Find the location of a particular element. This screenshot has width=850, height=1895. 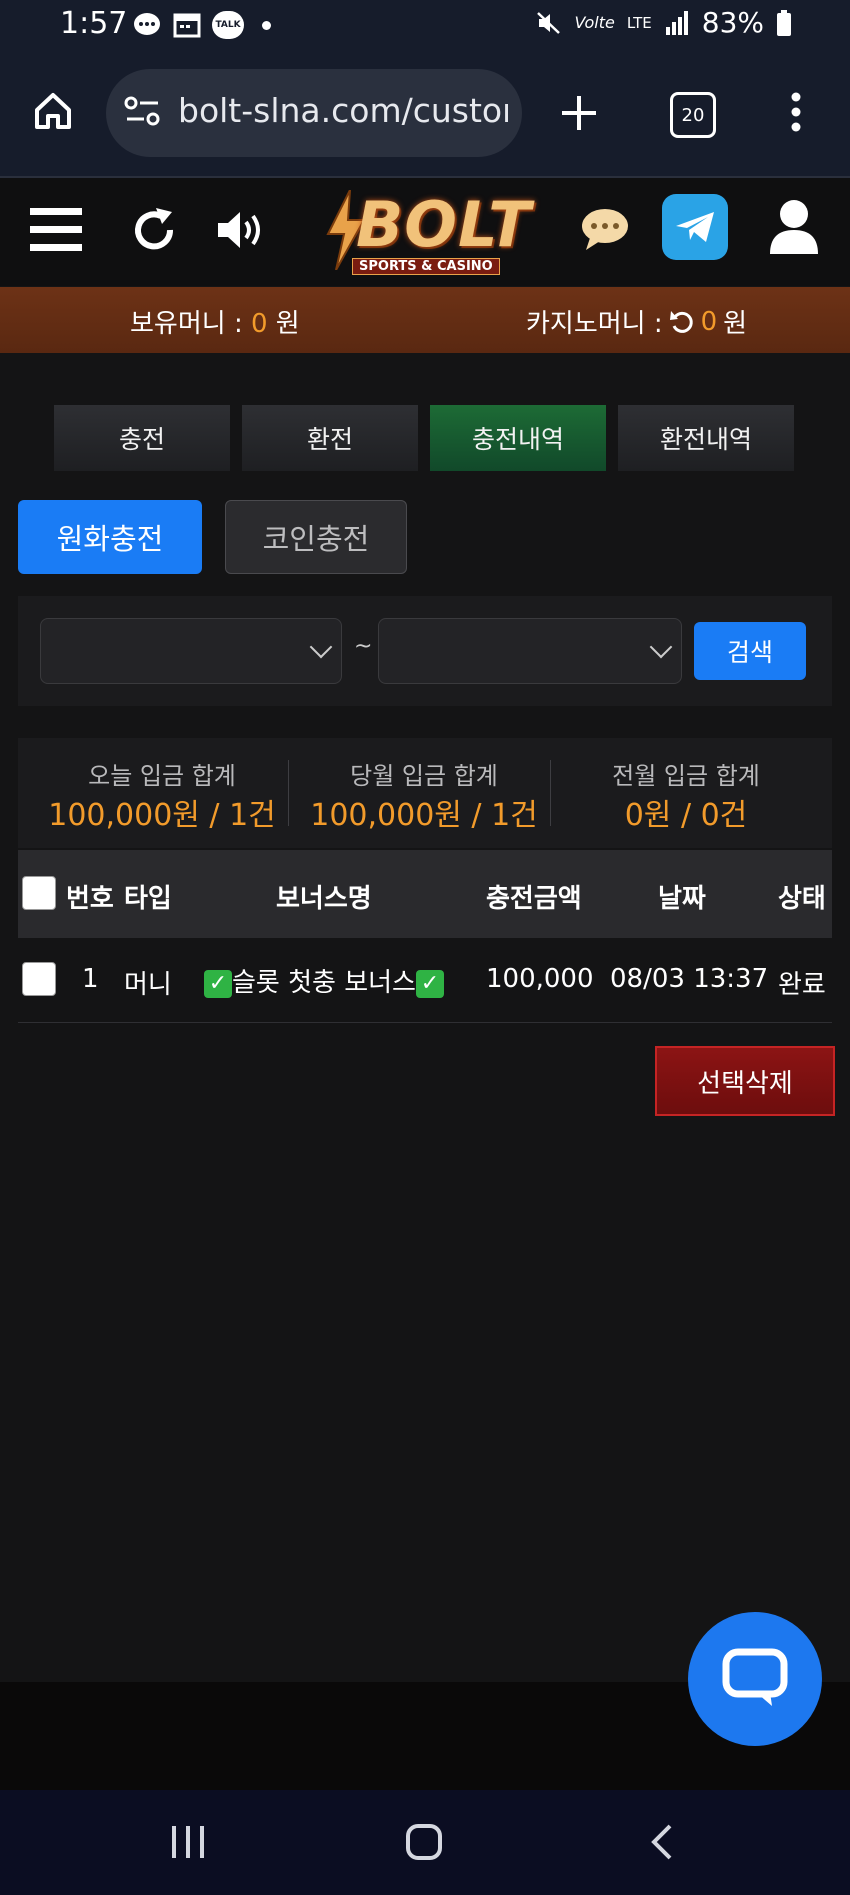

header-bonus: 보너스명 is located at coordinates (324, 899).